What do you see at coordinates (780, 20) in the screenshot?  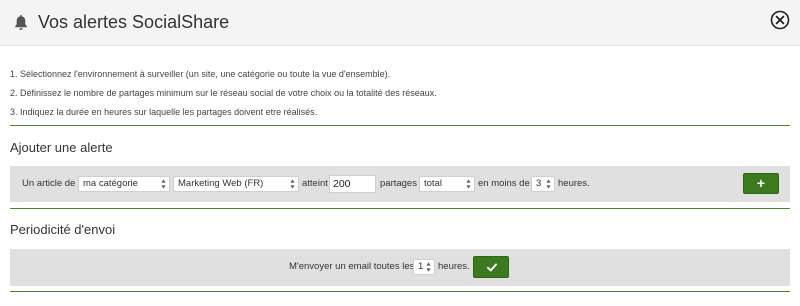 I see `close-icon` at bounding box center [780, 20].